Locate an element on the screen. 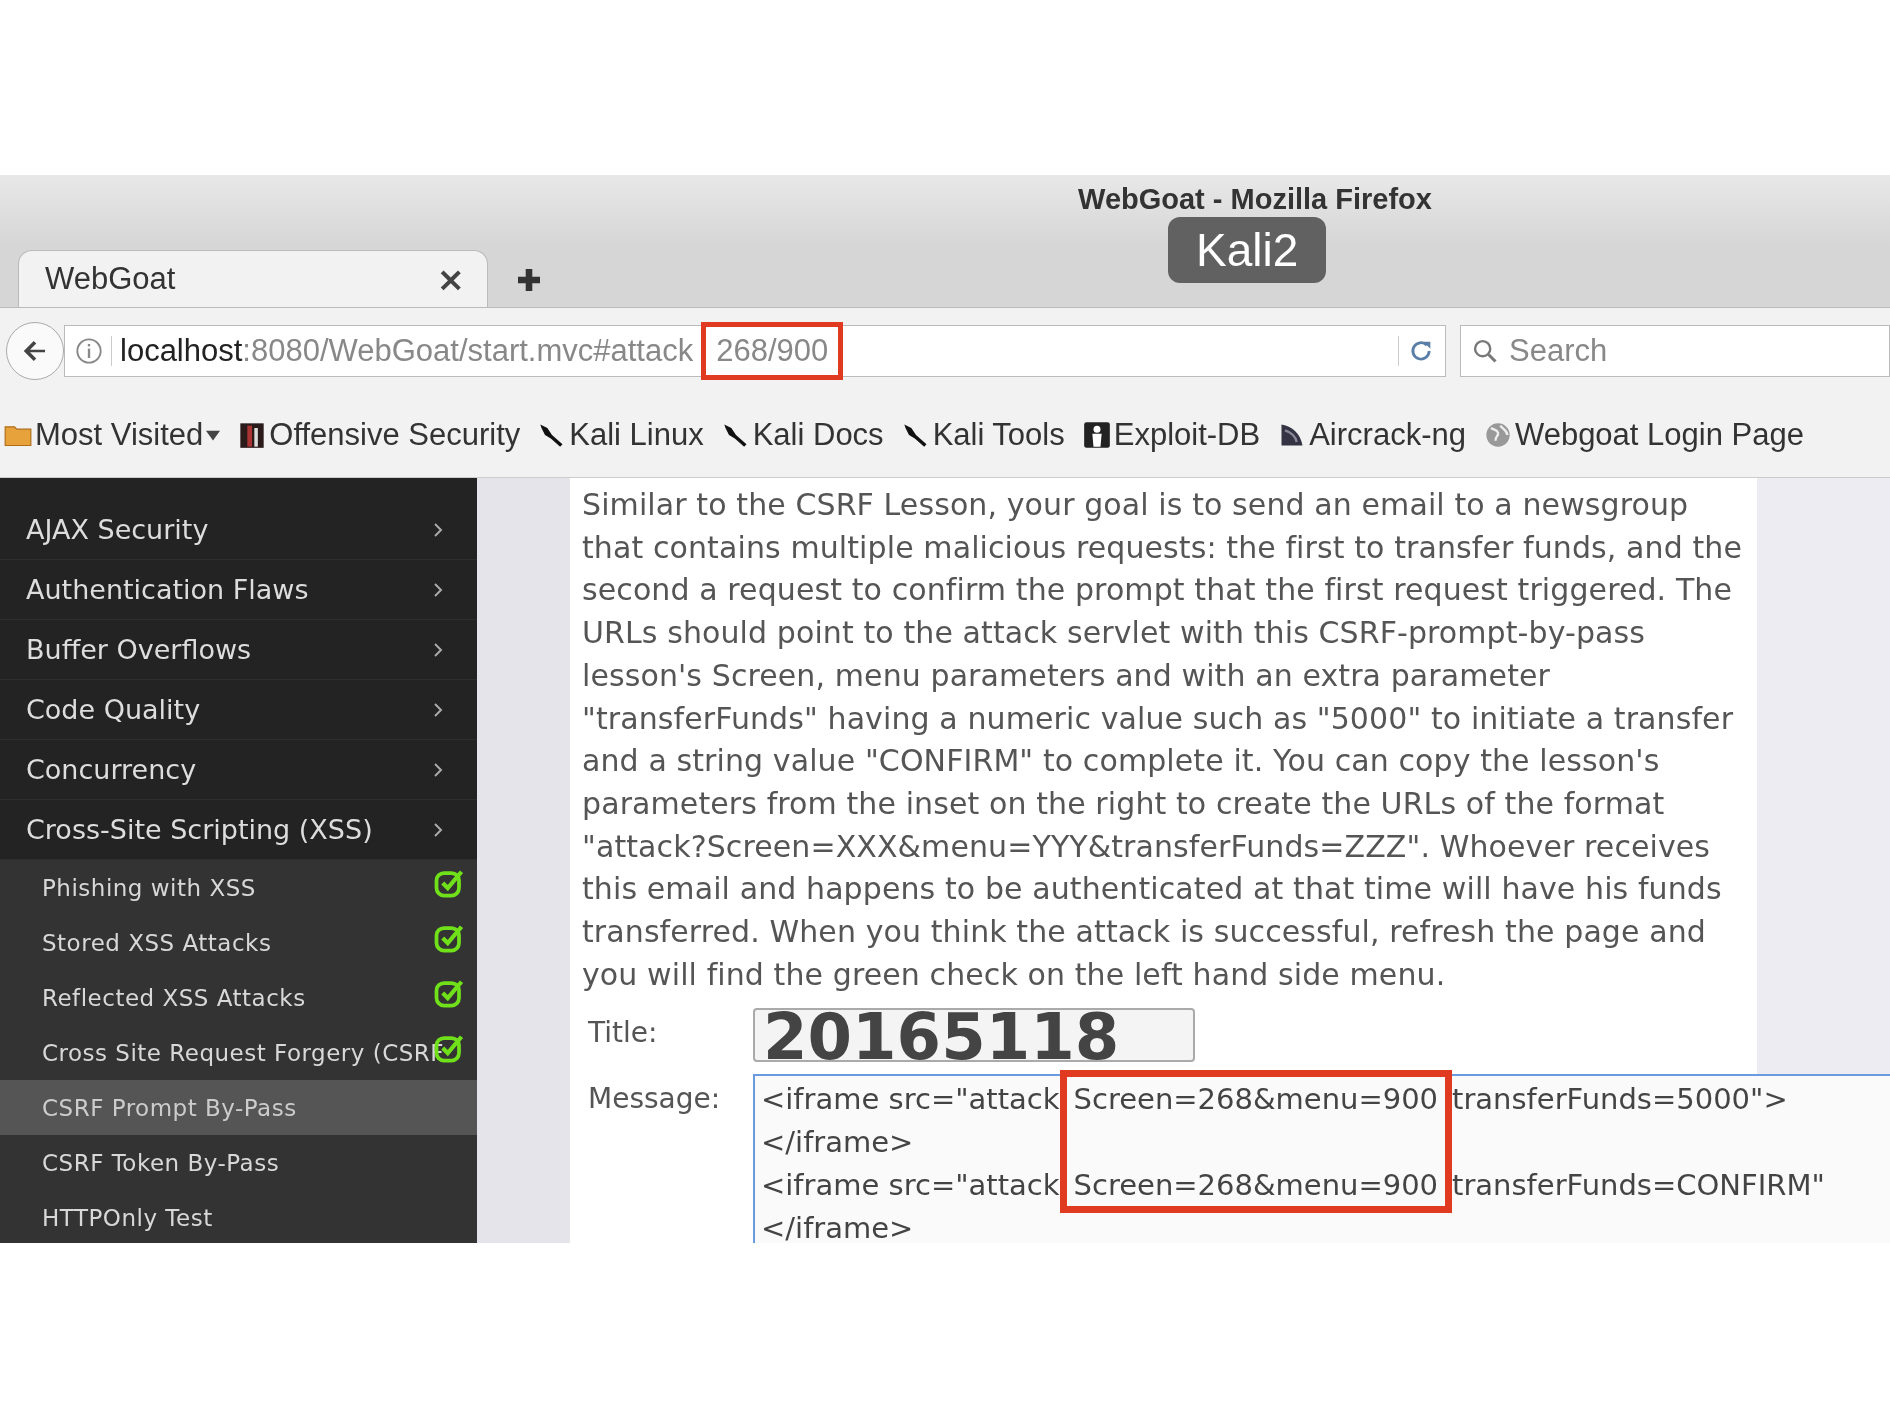  caret-icon is located at coordinates (213, 435).